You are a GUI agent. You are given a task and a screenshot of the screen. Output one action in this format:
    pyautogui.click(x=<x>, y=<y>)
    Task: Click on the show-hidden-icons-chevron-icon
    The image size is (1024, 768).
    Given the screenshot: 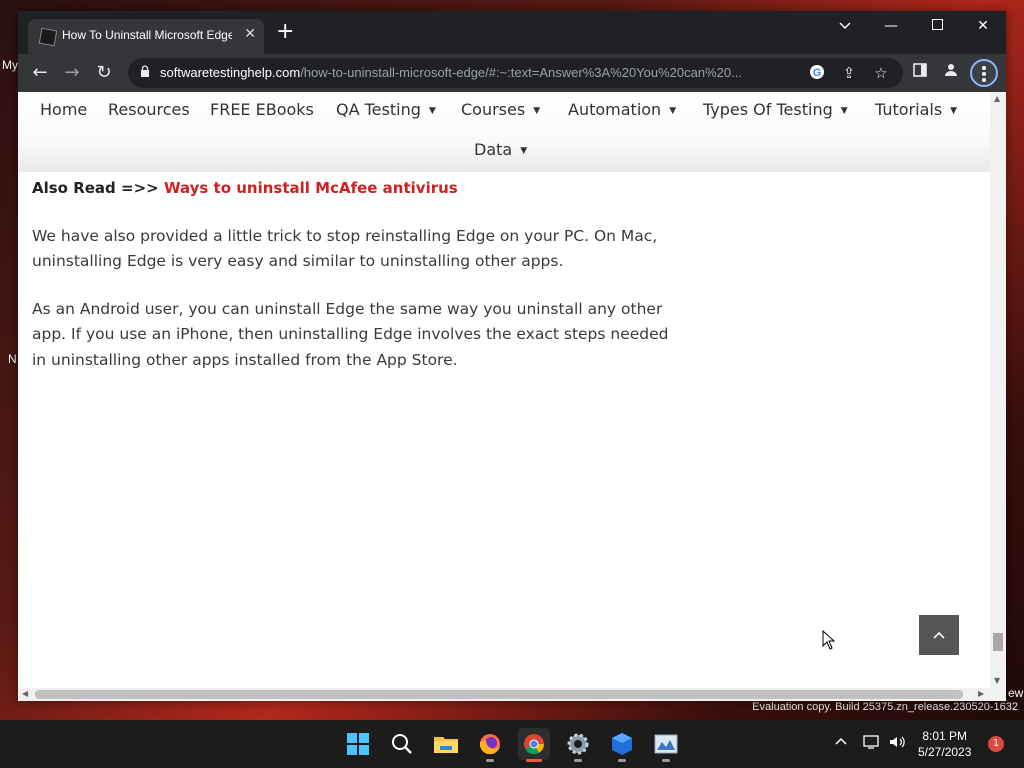 What is the action you would take?
    pyautogui.click(x=841, y=743)
    